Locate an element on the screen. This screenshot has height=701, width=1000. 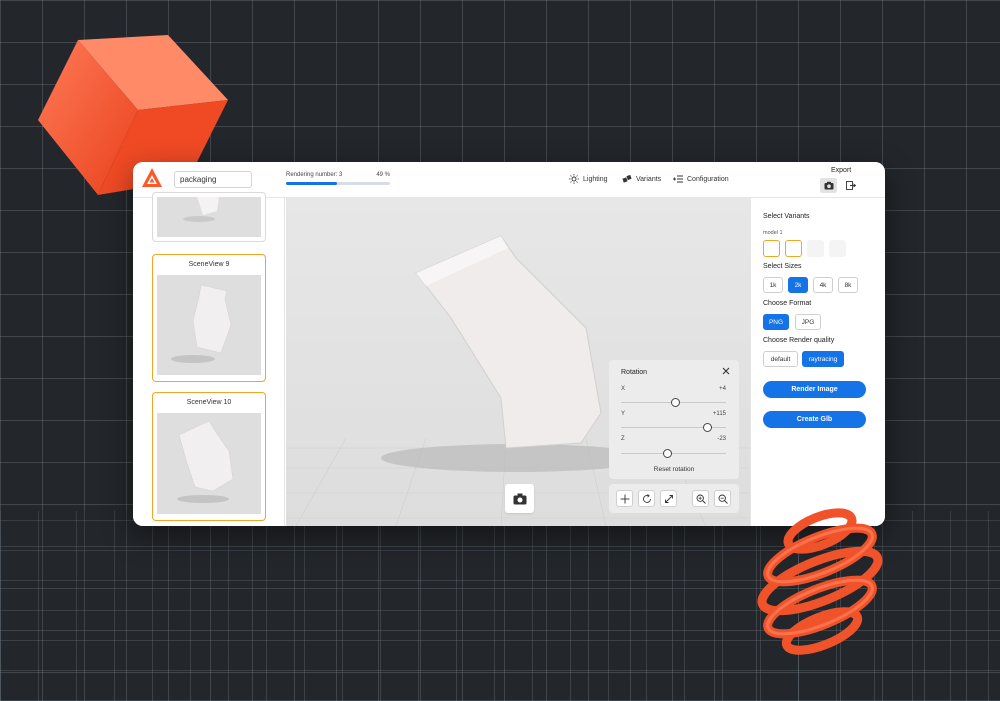
rendering-percent-label: 49 % is located at coordinates (383, 175).